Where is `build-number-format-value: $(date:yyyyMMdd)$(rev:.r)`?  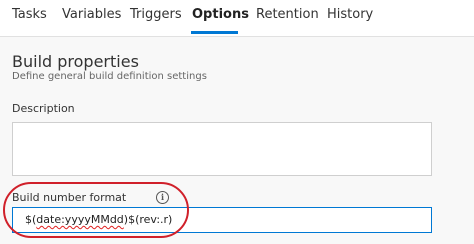 build-number-format-value: $(date:yyyyMMdd)$(rev:.r) is located at coordinates (98, 219).